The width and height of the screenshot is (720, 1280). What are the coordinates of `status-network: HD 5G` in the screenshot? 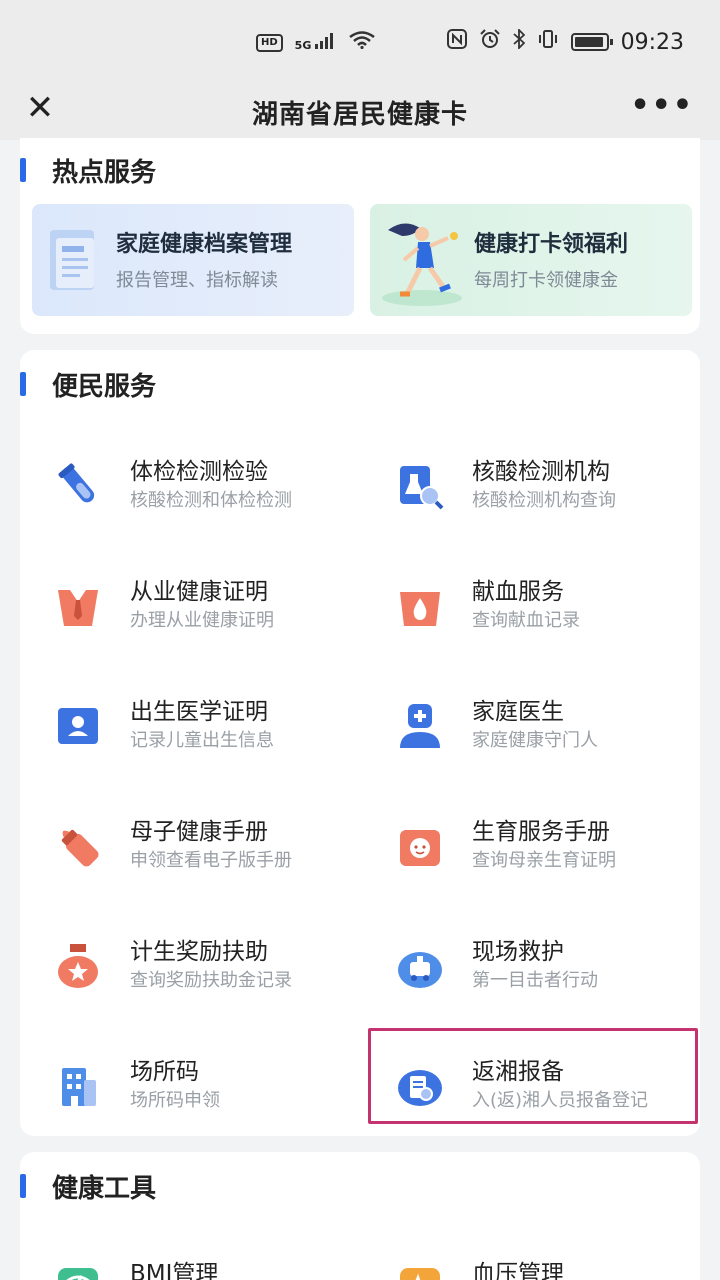 It's located at (315, 42).